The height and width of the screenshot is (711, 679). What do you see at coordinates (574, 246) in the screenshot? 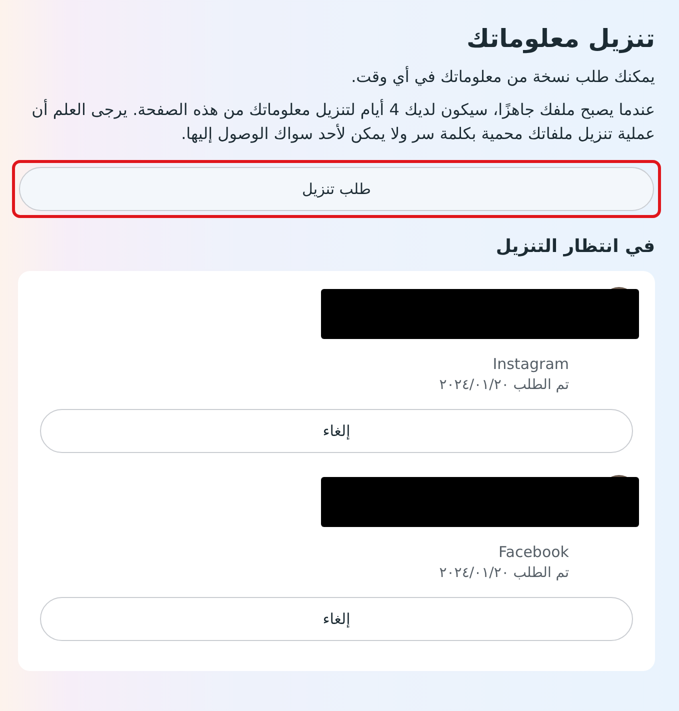
I see `section-heading: في انتظار التنزيل` at bounding box center [574, 246].